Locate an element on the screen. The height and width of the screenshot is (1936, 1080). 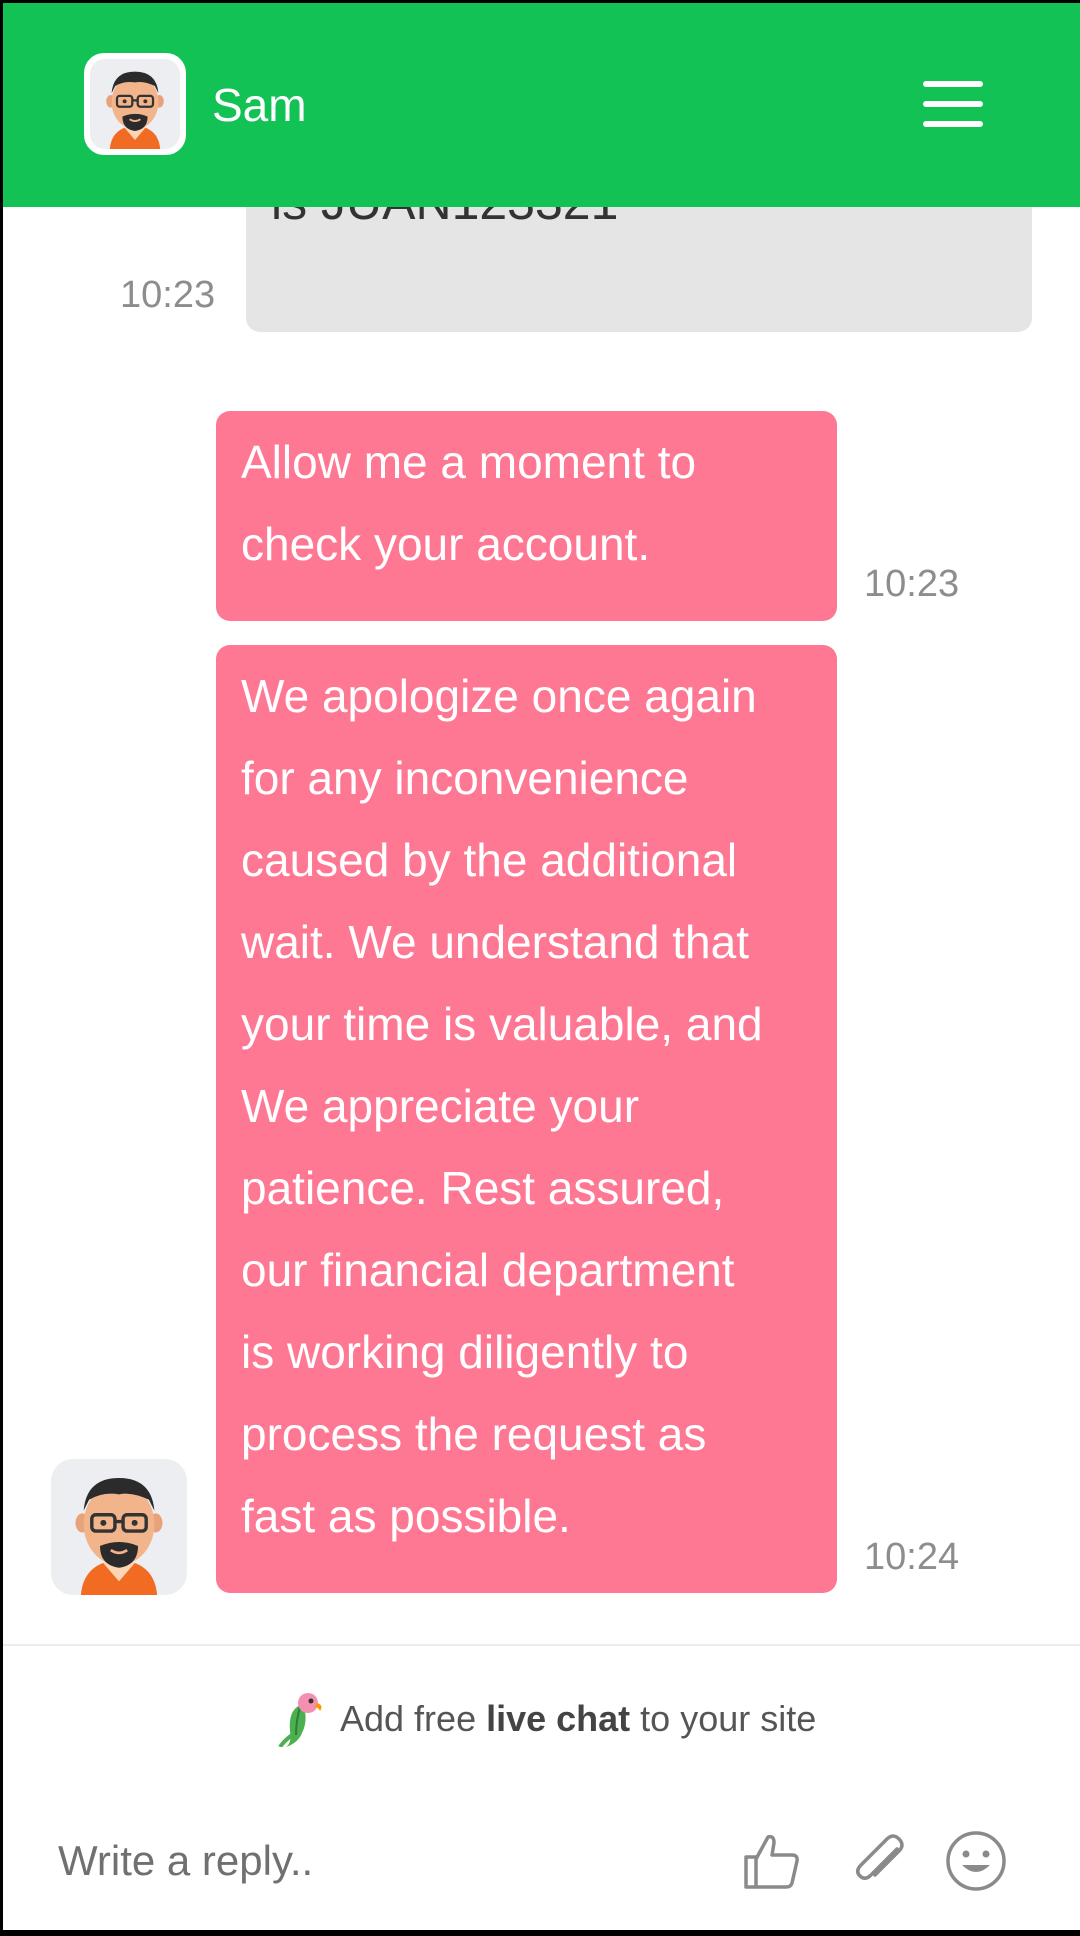
parrot-mascot-icon is located at coordinates (300, 1720).